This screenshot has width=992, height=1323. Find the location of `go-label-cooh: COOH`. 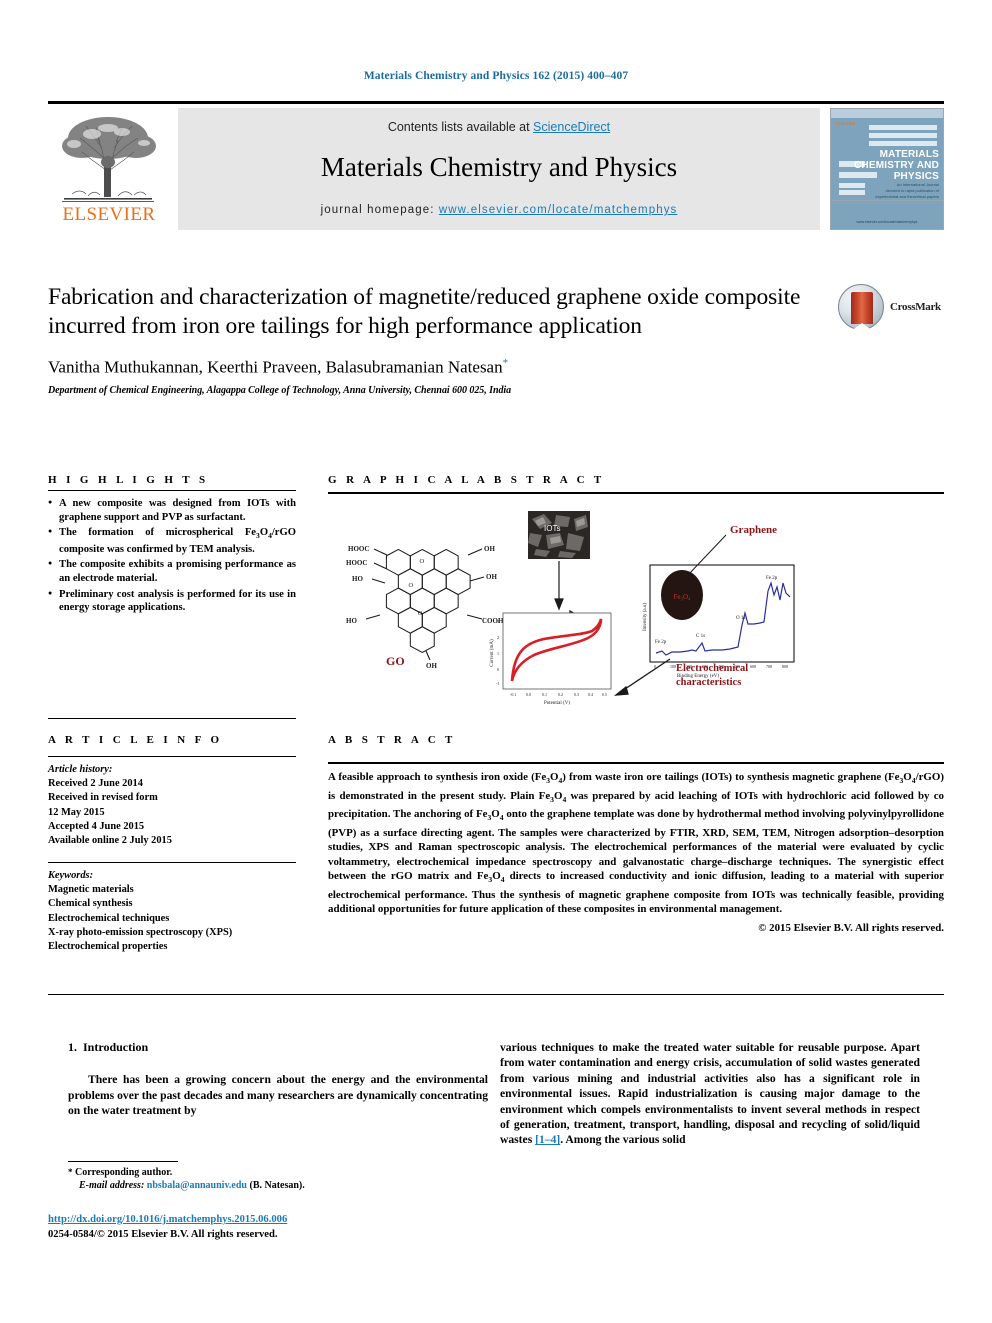

go-label-cooh: COOH is located at coordinates (493, 621).